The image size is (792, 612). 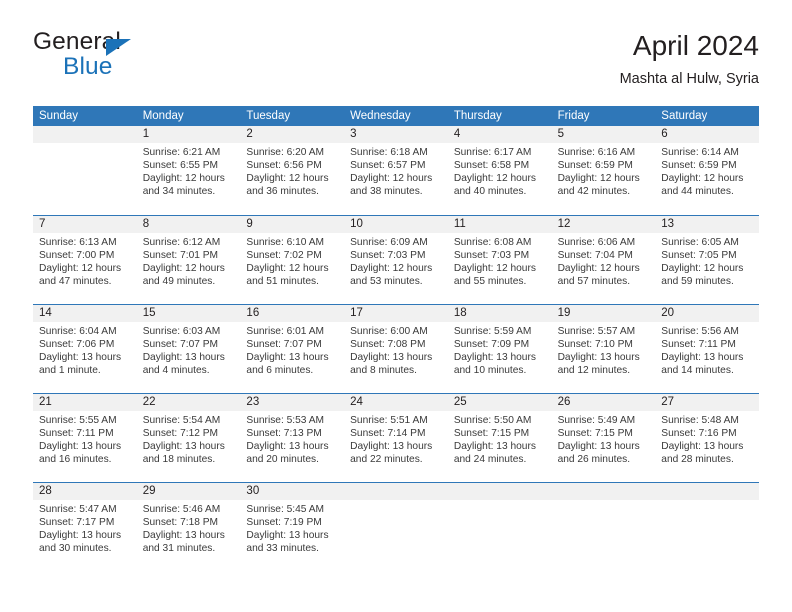 I want to click on page-title: April 2024, so click(x=695, y=45).